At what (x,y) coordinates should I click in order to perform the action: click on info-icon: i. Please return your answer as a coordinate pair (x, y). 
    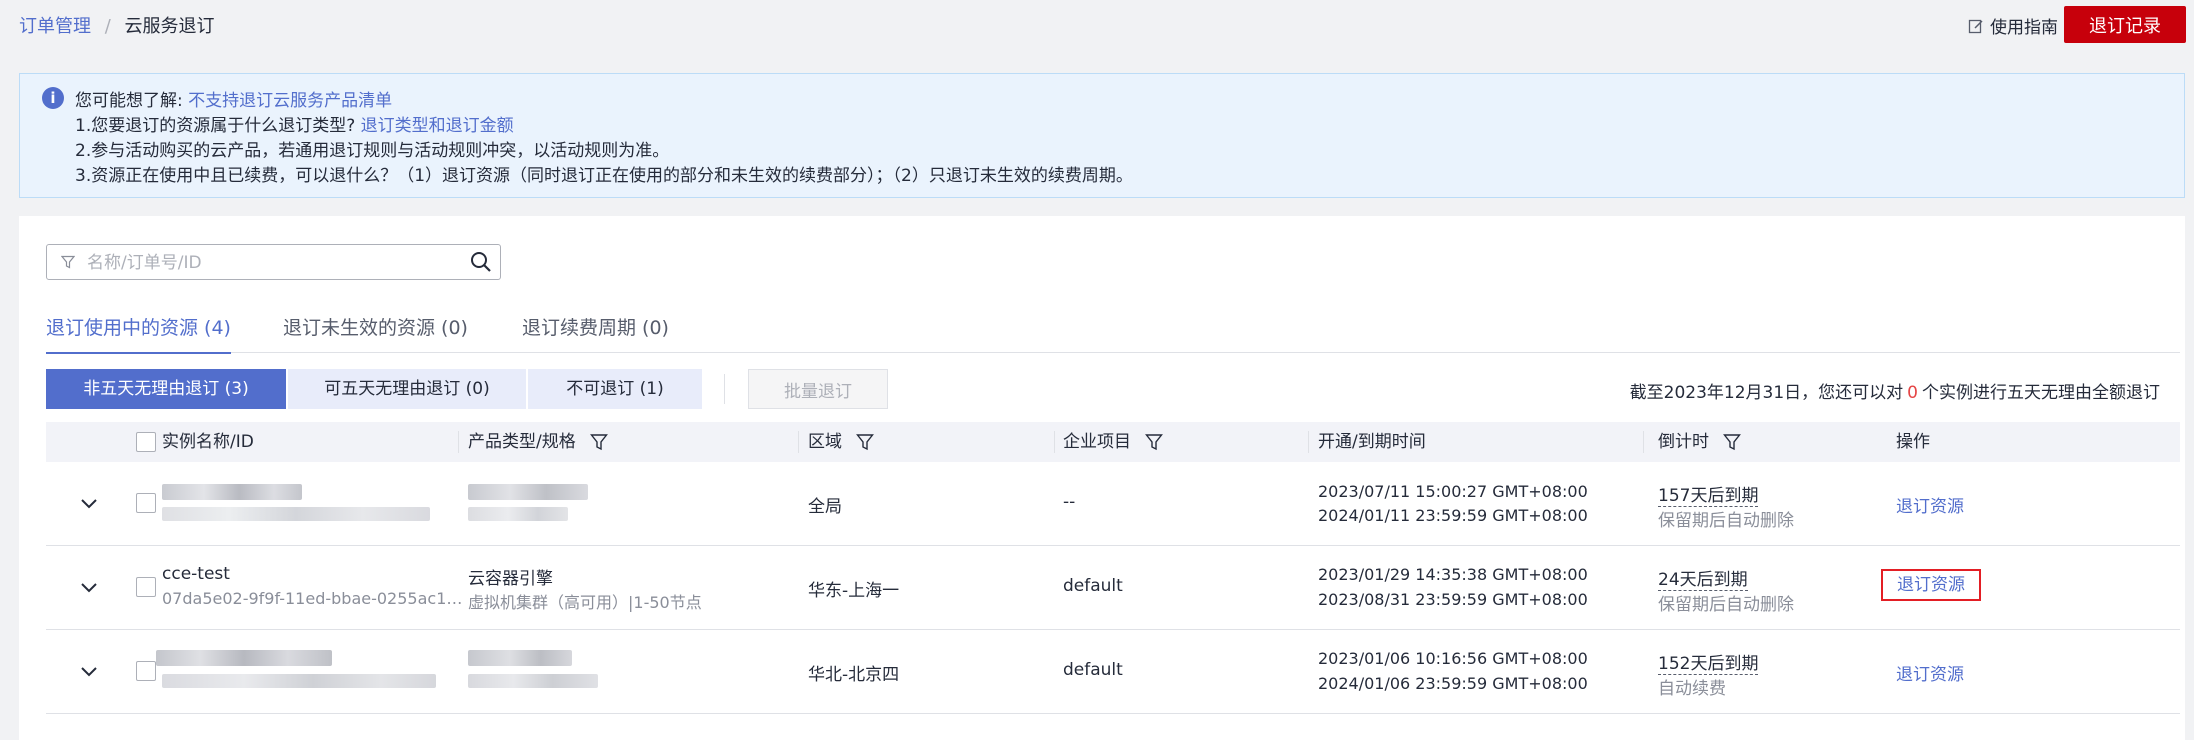
    Looking at the image, I should click on (53, 98).